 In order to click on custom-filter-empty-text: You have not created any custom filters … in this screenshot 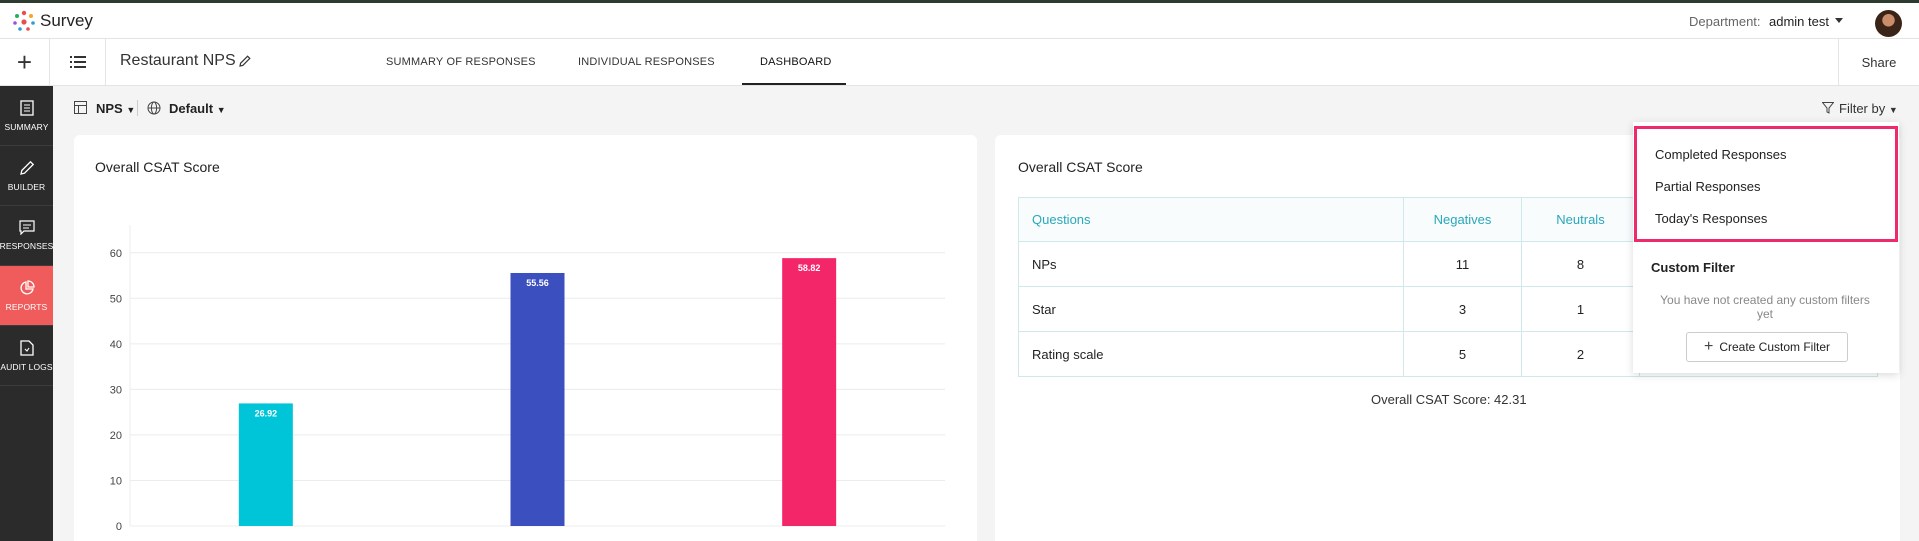, I will do `click(1765, 307)`.